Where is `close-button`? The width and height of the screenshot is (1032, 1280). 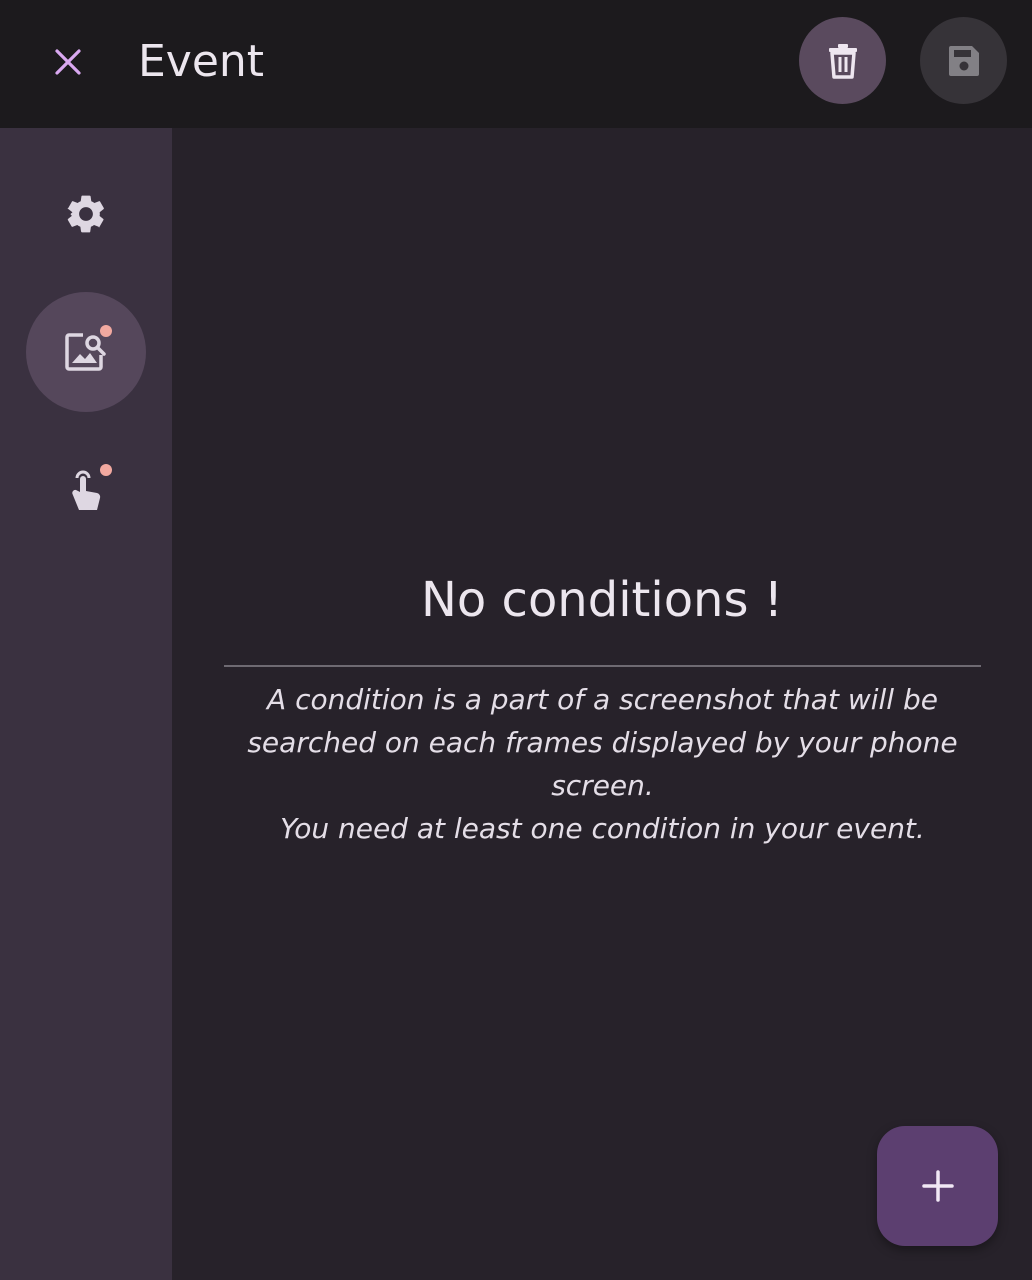
close-button is located at coordinates (68, 62).